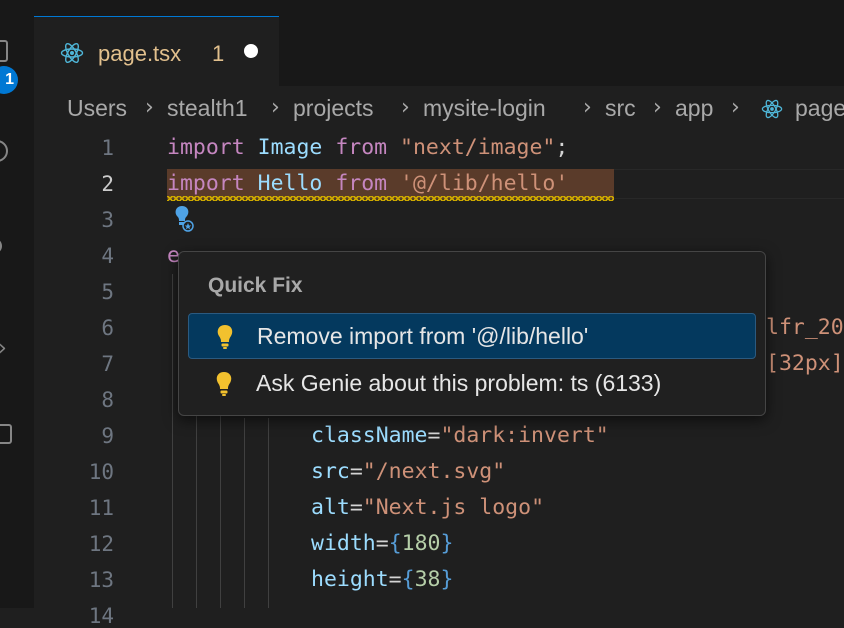 This screenshot has width=844, height=628. I want to click on code-line-7-fragment: [32px], so click(805, 363).